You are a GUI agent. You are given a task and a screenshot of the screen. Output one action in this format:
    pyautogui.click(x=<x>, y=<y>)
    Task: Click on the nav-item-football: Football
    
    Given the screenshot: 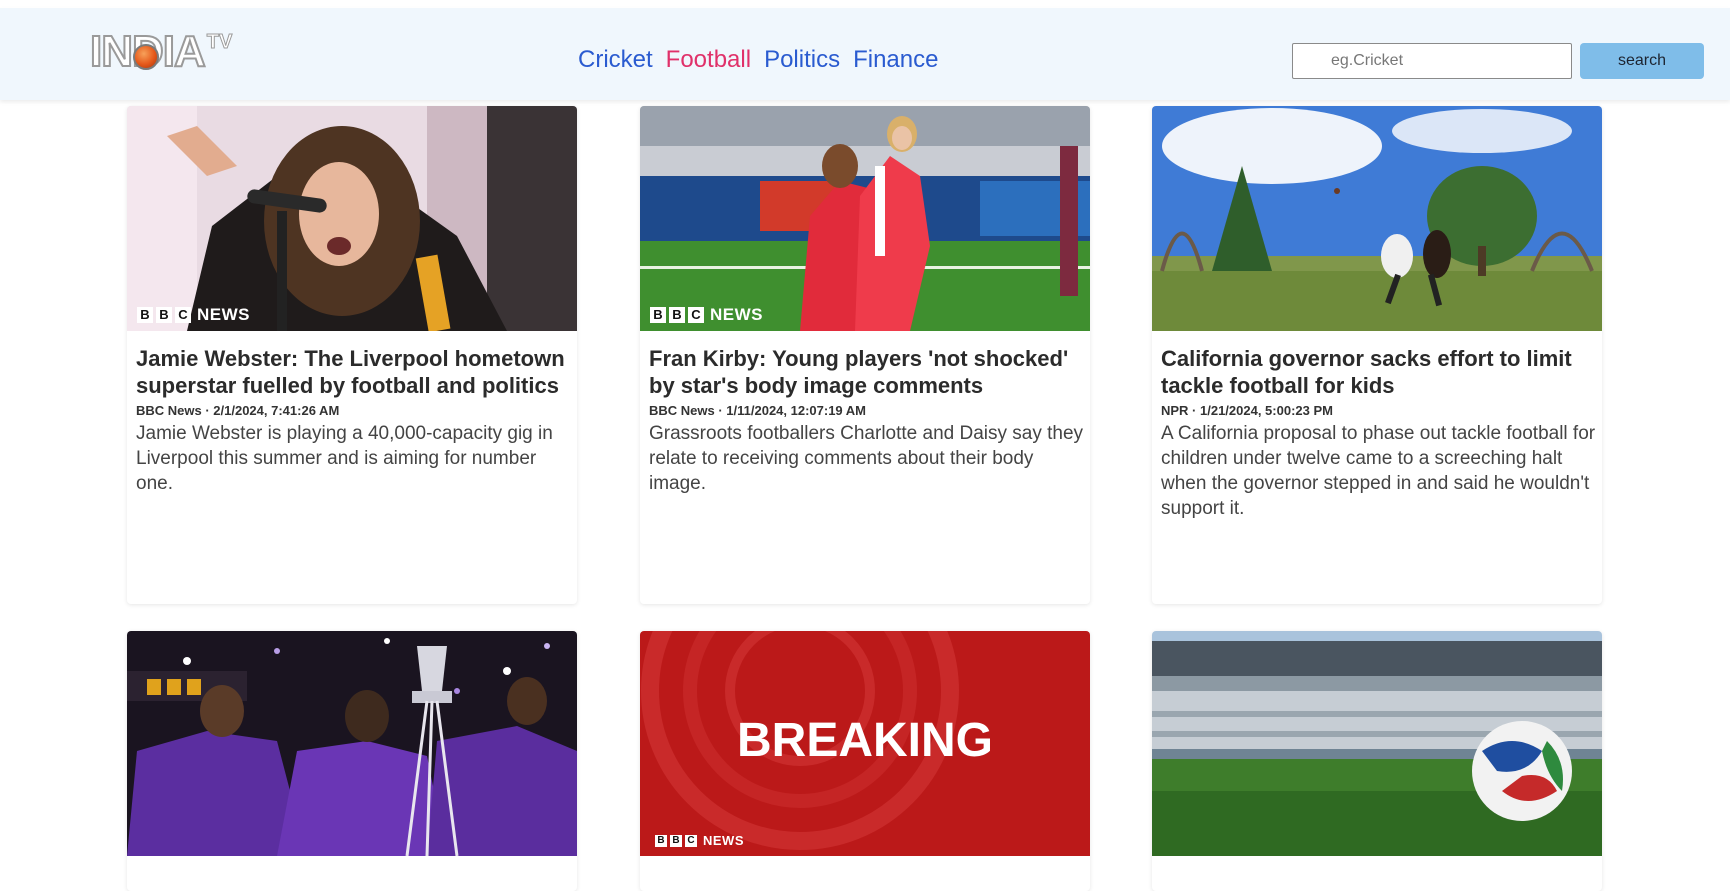 What is the action you would take?
    pyautogui.click(x=708, y=60)
    